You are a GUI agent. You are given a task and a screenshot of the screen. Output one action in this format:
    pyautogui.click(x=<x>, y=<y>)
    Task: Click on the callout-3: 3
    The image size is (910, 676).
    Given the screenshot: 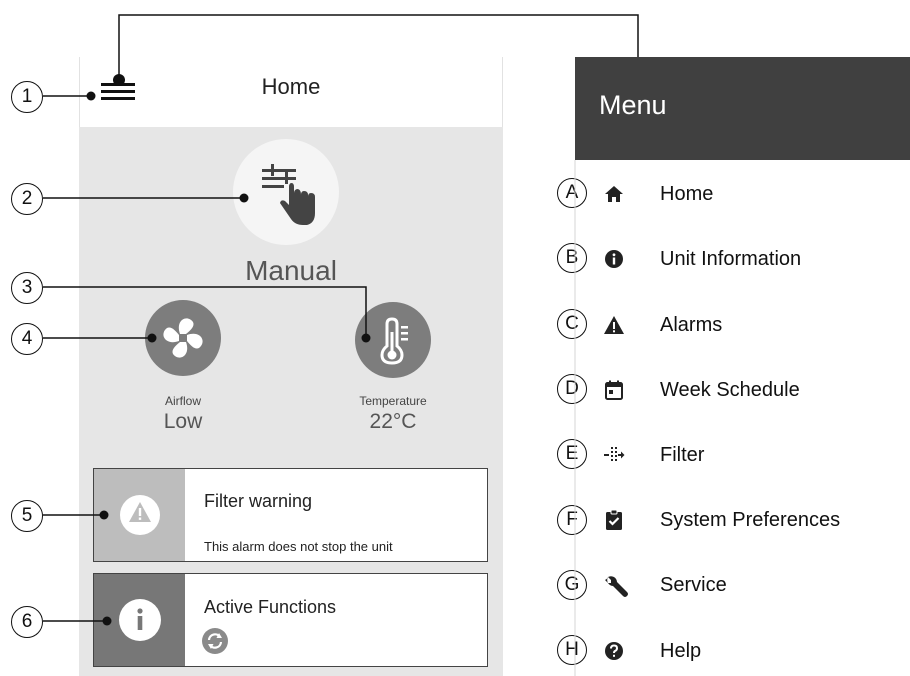 What is the action you would take?
    pyautogui.click(x=27, y=288)
    